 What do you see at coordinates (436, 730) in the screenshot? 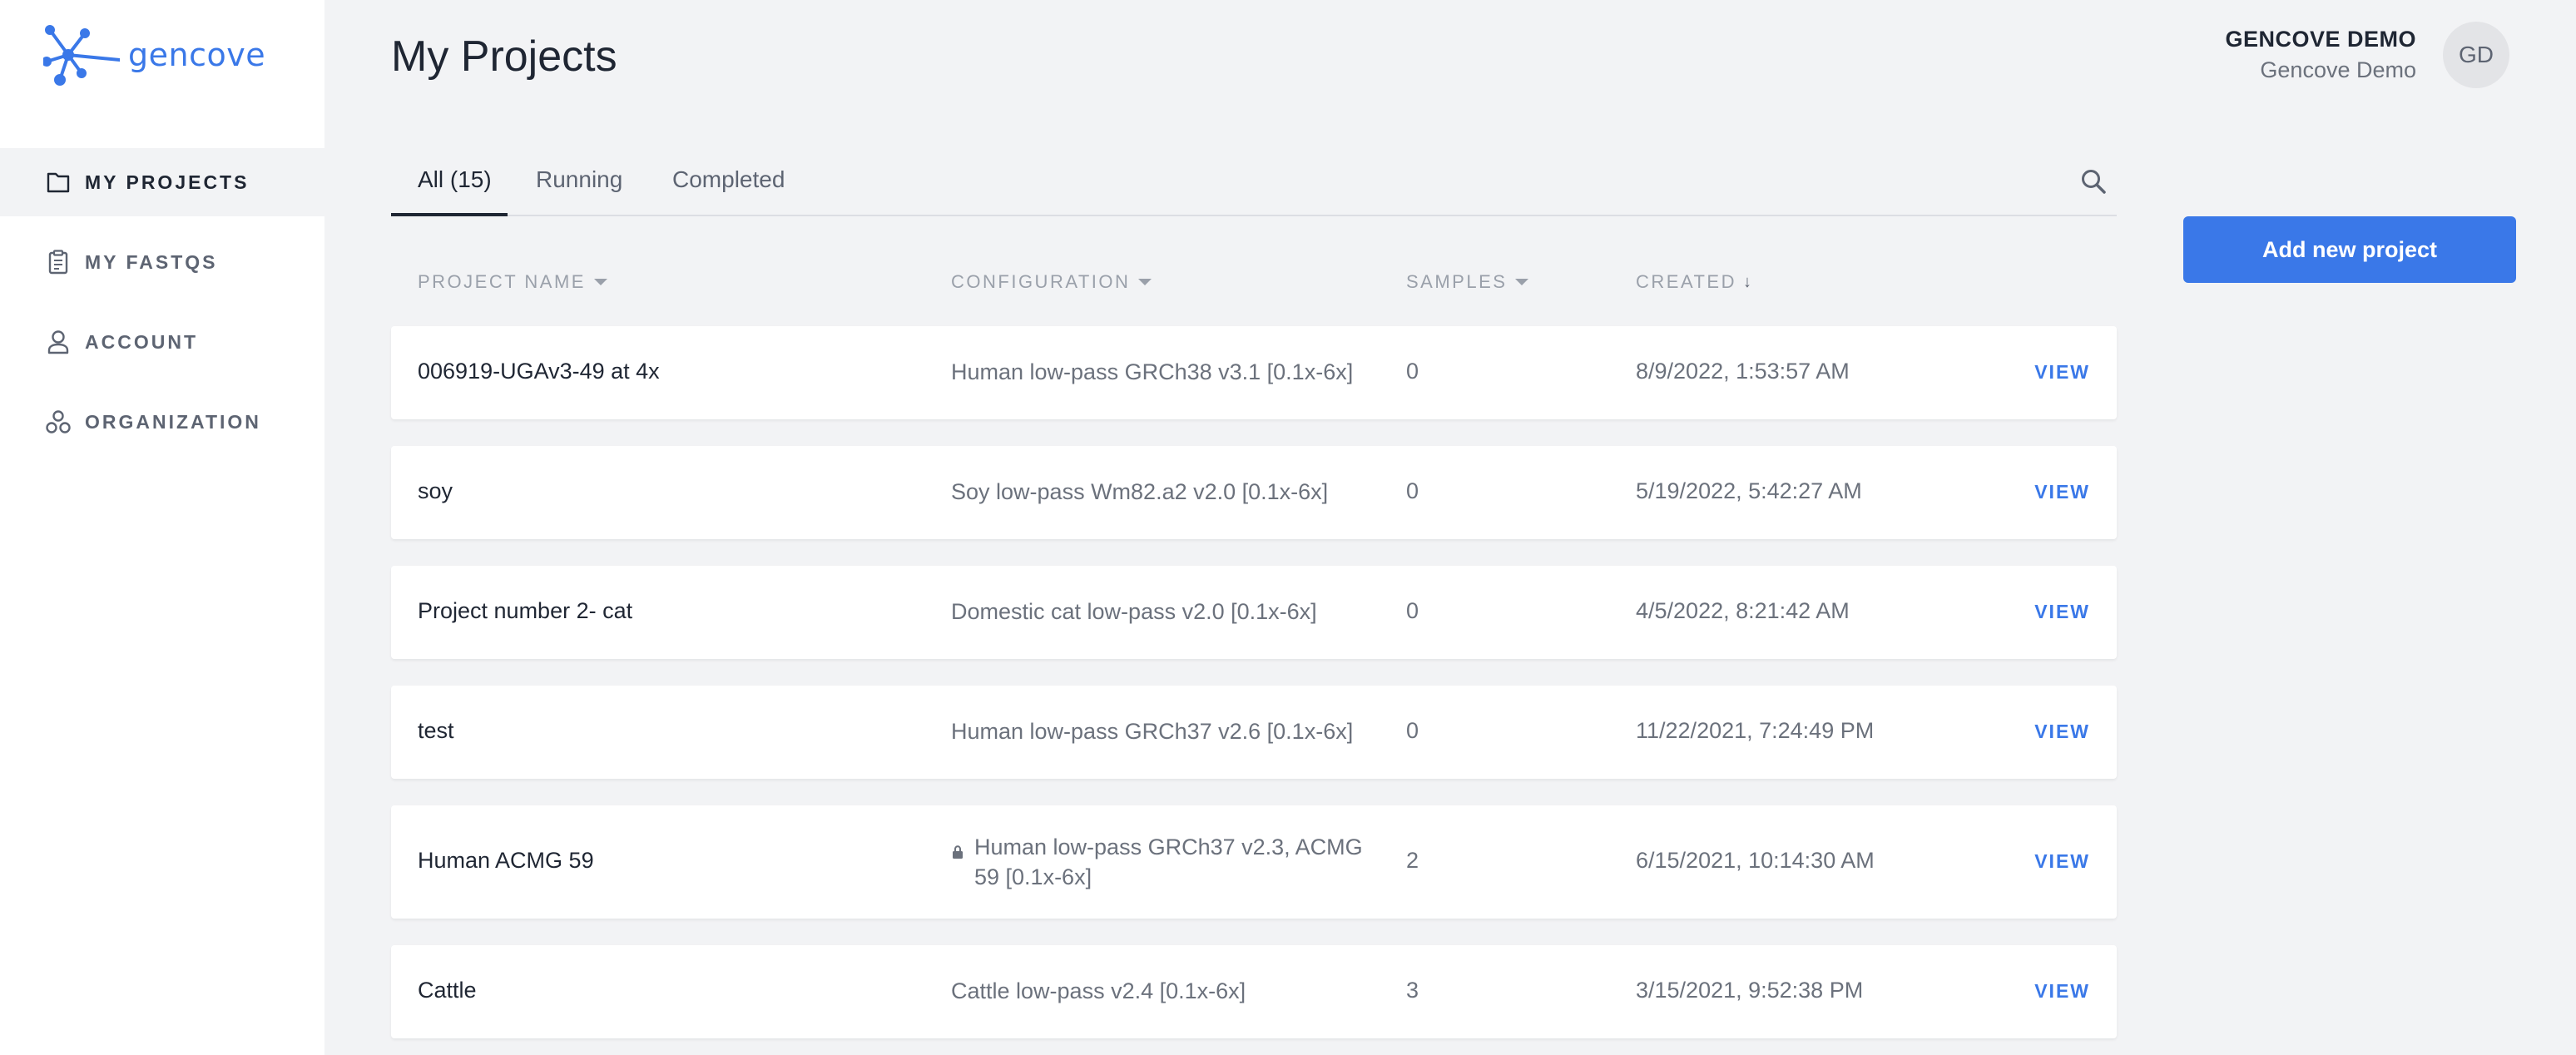
I see `project-name: test` at bounding box center [436, 730].